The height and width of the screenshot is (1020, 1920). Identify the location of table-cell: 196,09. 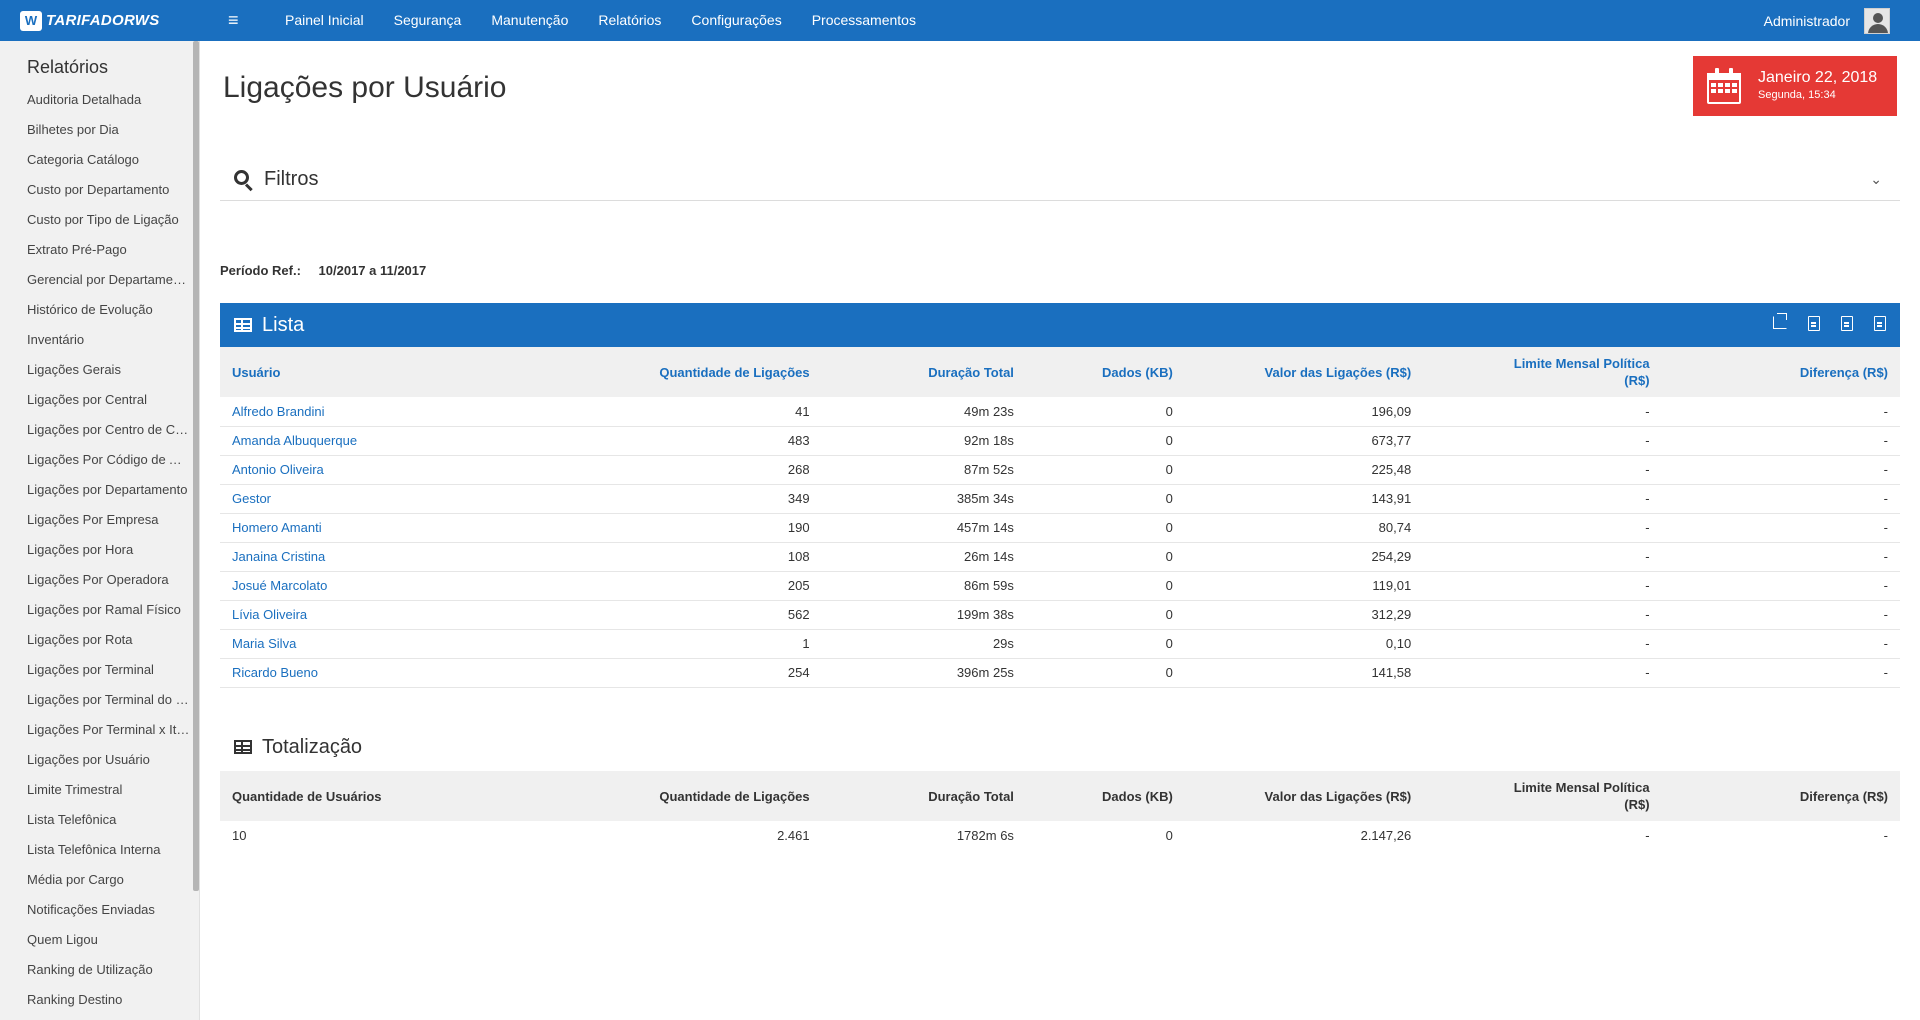
(1304, 412).